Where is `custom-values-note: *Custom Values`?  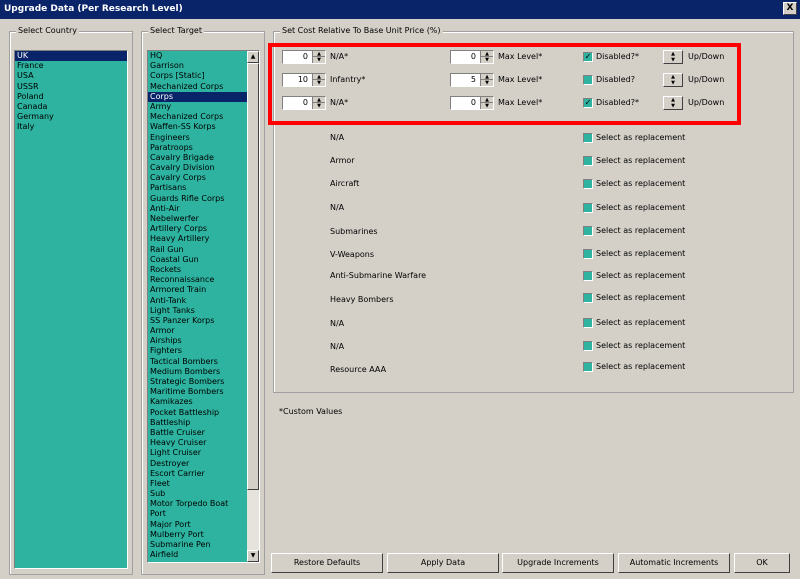
custom-values-note: *Custom Values is located at coordinates (311, 411).